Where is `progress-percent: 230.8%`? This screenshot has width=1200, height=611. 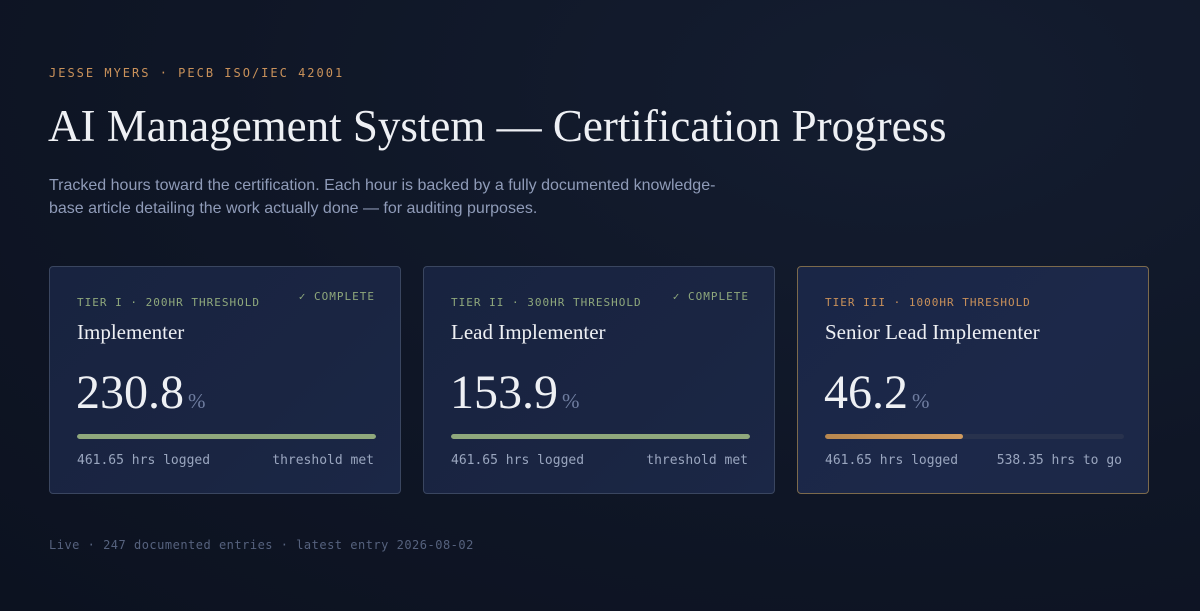 progress-percent: 230.8% is located at coordinates (141, 392).